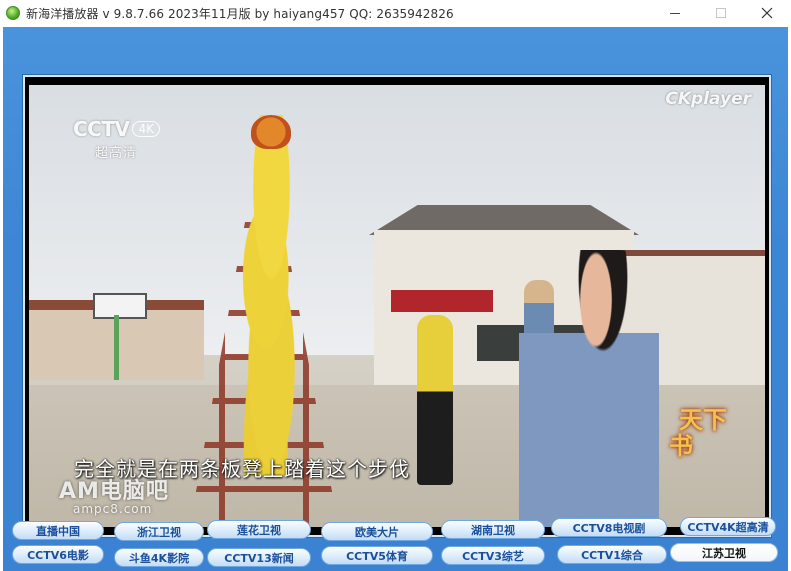 This screenshot has width=791, height=571. I want to click on channel-button-cctv3: CCTV3综艺, so click(493, 555).